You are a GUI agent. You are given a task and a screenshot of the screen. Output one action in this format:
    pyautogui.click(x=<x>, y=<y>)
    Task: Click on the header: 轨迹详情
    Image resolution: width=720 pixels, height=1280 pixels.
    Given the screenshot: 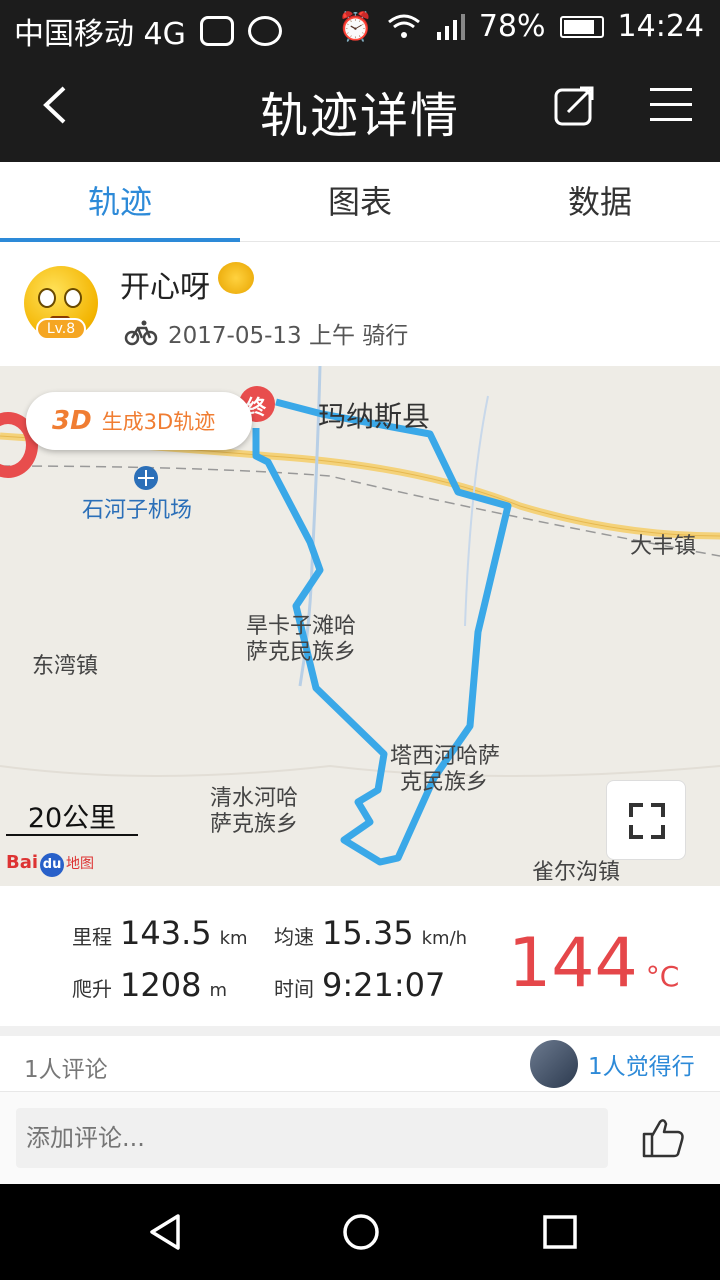 What is the action you would take?
    pyautogui.click(x=360, y=107)
    